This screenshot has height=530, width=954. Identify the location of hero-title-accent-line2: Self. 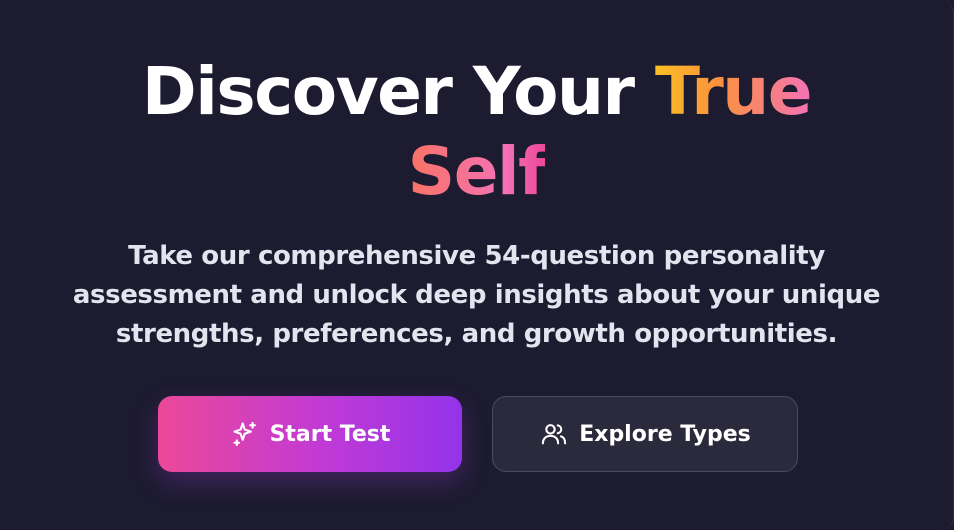
(477, 171).